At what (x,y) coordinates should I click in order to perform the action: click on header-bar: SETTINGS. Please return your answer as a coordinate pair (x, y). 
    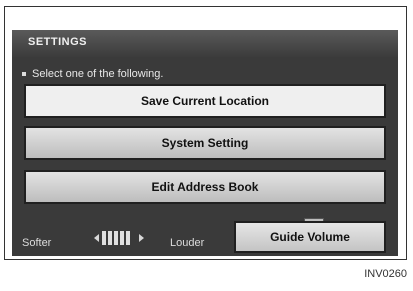
    Looking at the image, I should click on (205, 44).